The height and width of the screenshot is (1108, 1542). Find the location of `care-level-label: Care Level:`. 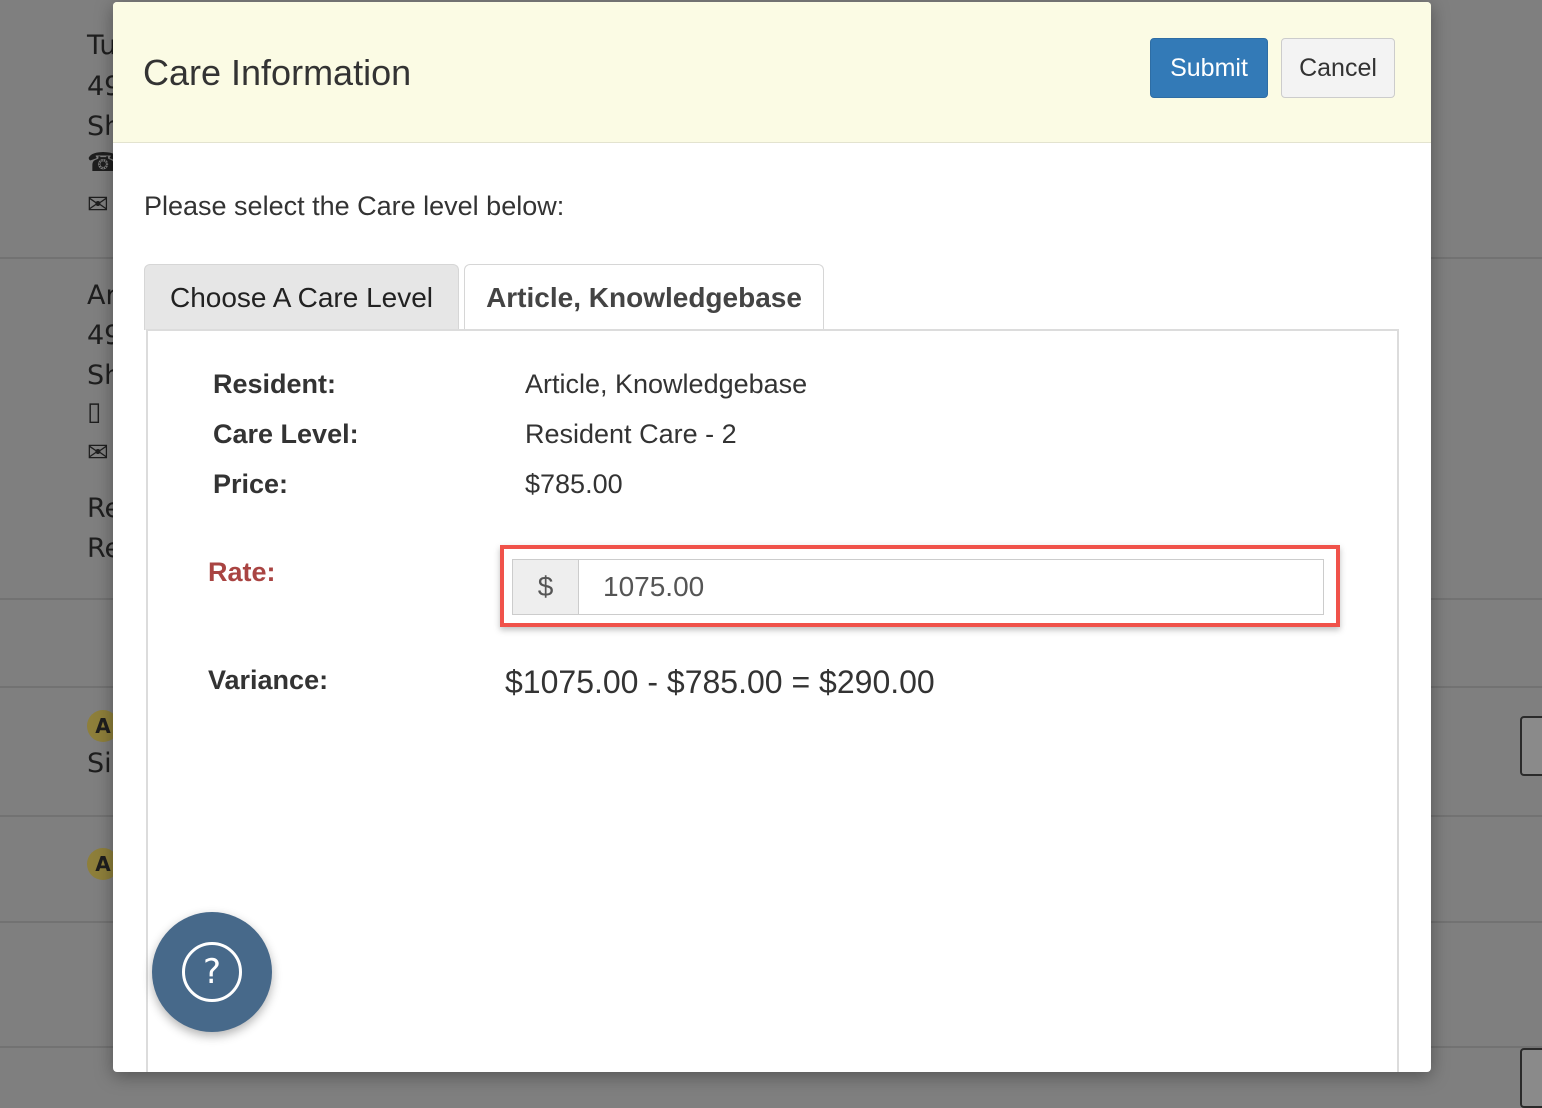

care-level-label: Care Level: is located at coordinates (286, 434).